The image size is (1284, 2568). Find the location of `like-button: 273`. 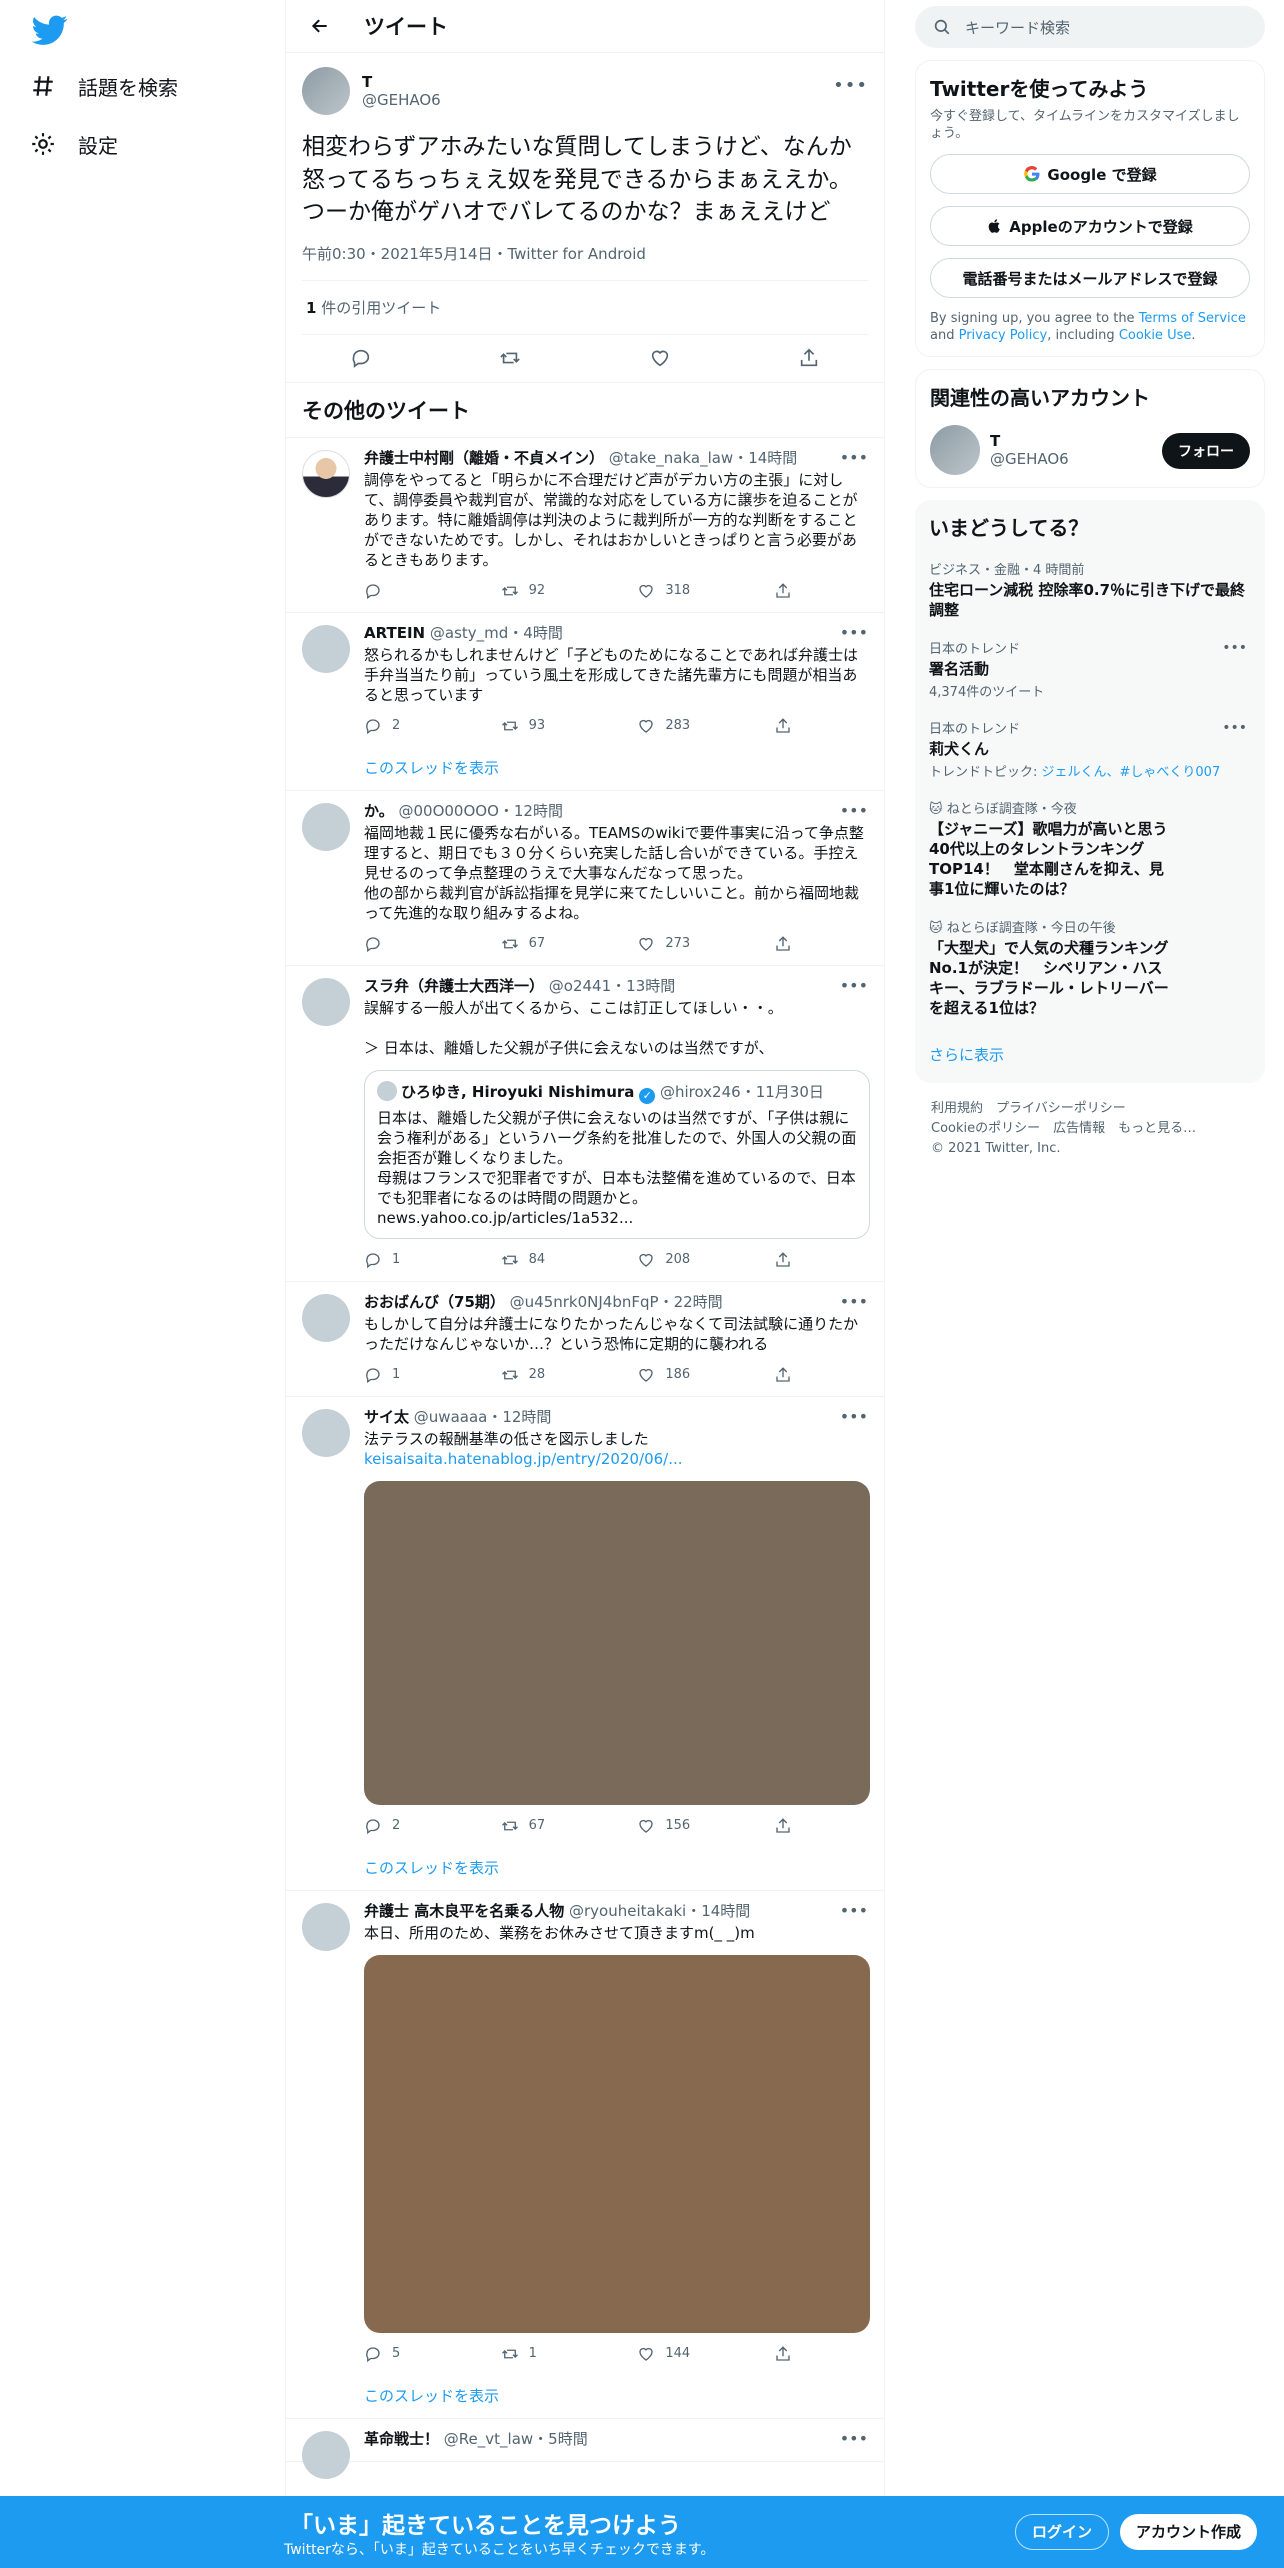

like-button: 273 is located at coordinates (677, 944).